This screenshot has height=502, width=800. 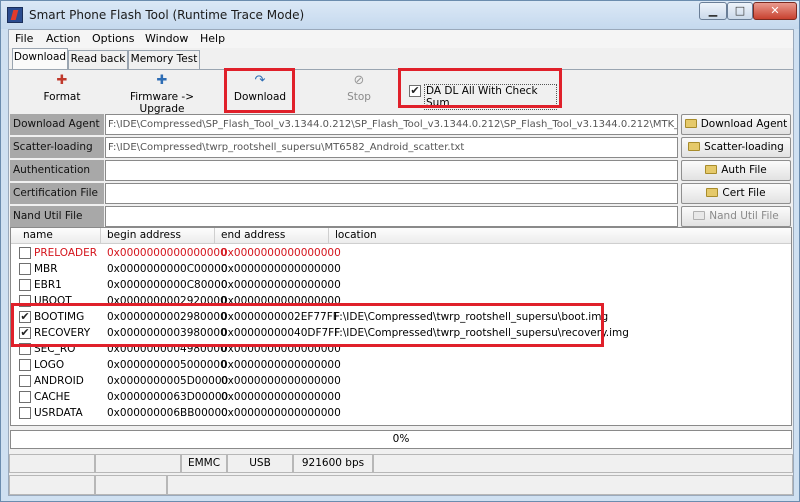 What do you see at coordinates (40, 59) in the screenshot?
I see `tab-download: Download` at bounding box center [40, 59].